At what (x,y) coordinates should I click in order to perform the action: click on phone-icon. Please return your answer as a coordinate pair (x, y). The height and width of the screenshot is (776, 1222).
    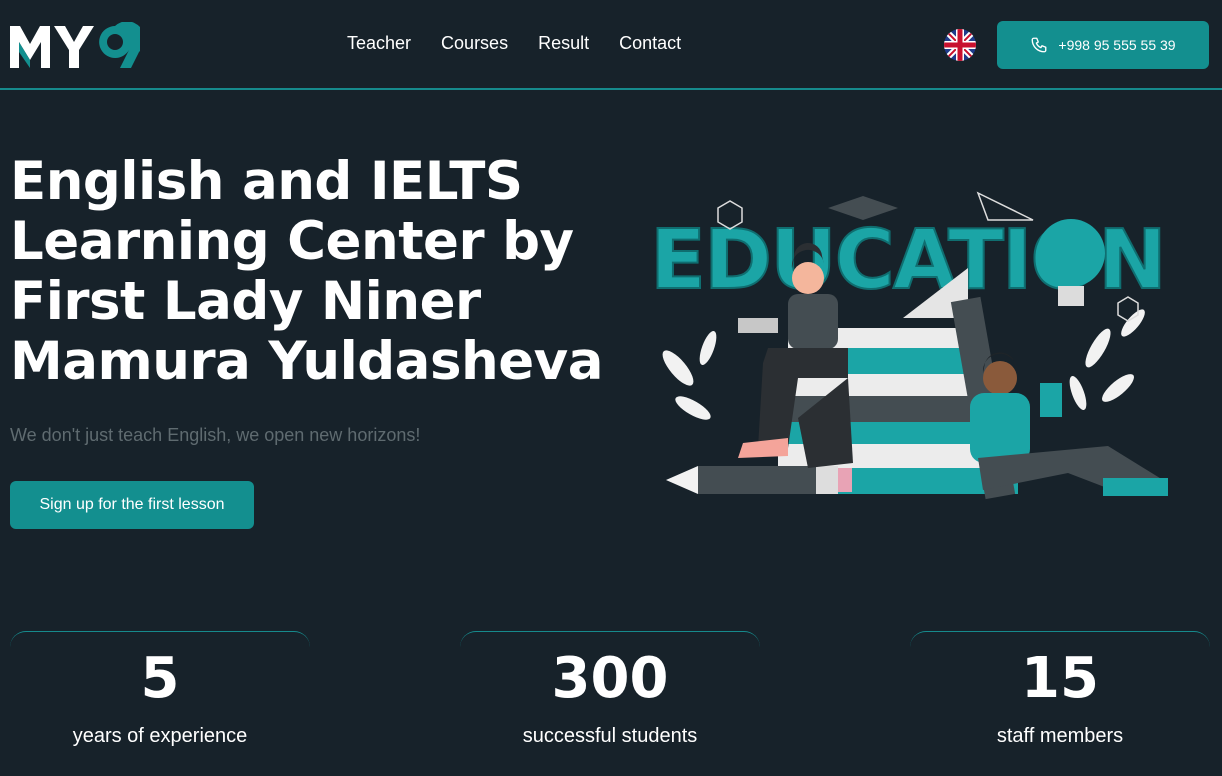
    Looking at the image, I should click on (1039, 45).